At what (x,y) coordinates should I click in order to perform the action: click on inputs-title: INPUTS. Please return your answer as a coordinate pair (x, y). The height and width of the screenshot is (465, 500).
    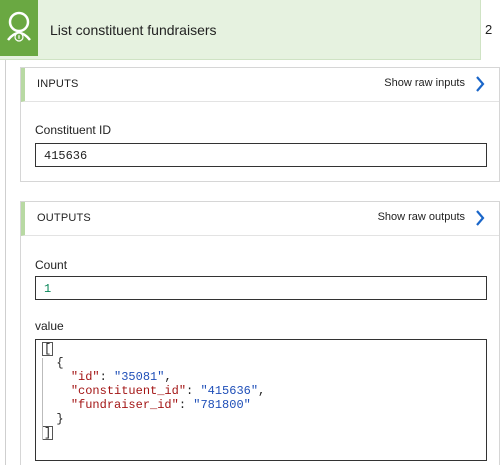
    Looking at the image, I should click on (58, 84).